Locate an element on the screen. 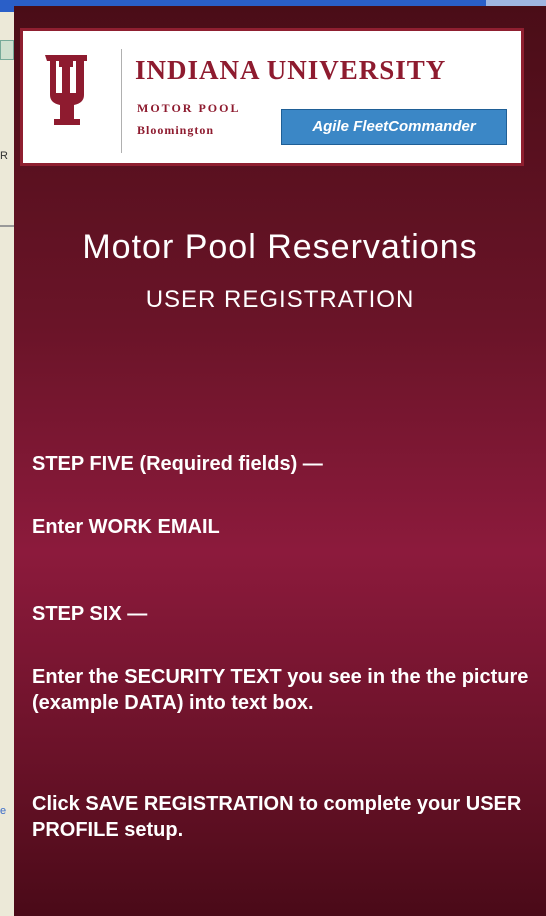 The image size is (546, 916). banner-divider is located at coordinates (121, 101).